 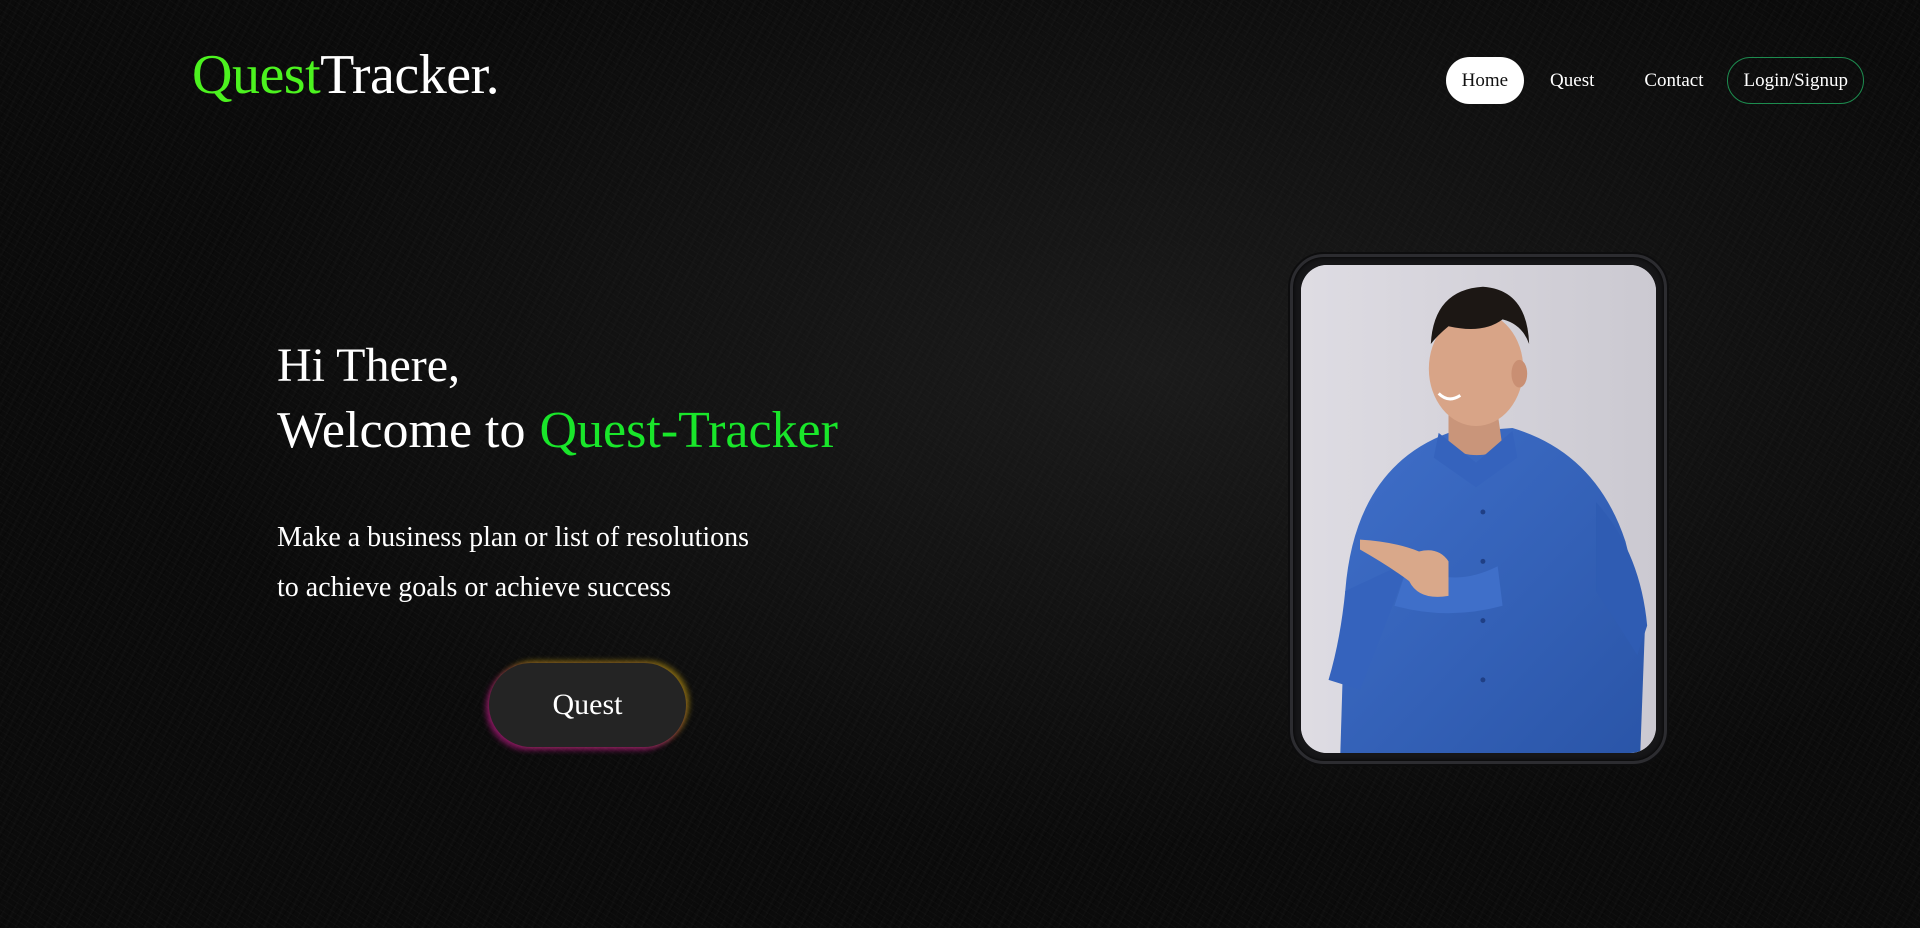 I want to click on man-pointing-illustration, so click(x=1478, y=509).